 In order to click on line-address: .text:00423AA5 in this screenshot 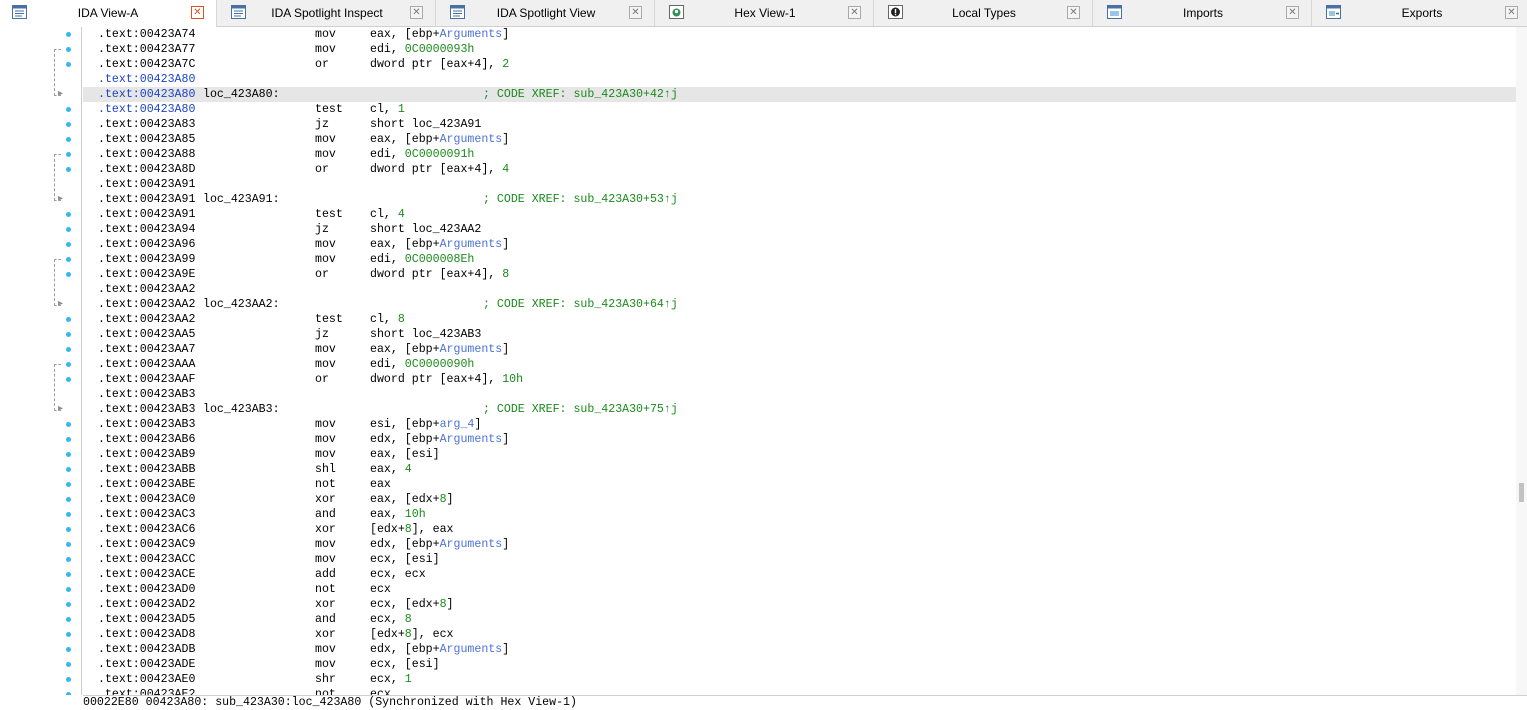, I will do `click(146, 334)`.